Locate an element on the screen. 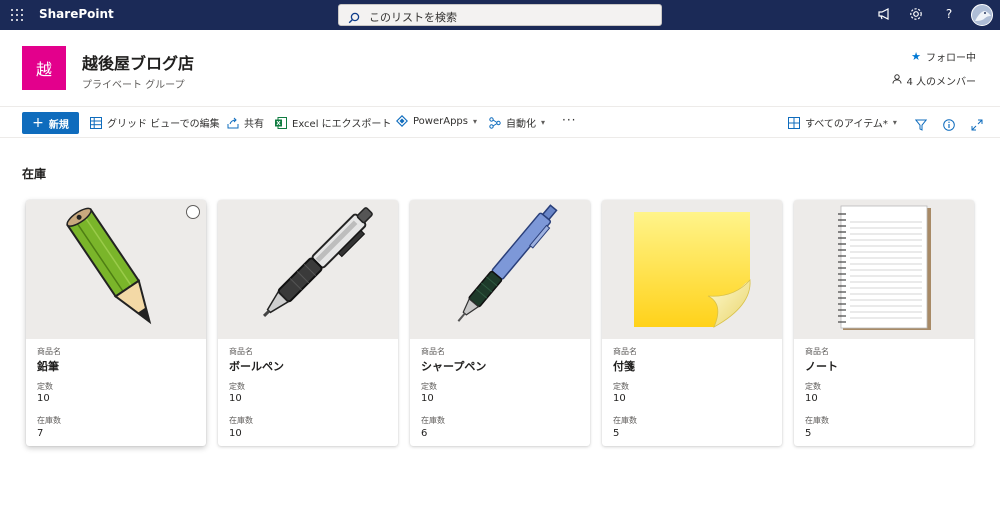  expand-icon is located at coordinates (977, 125).